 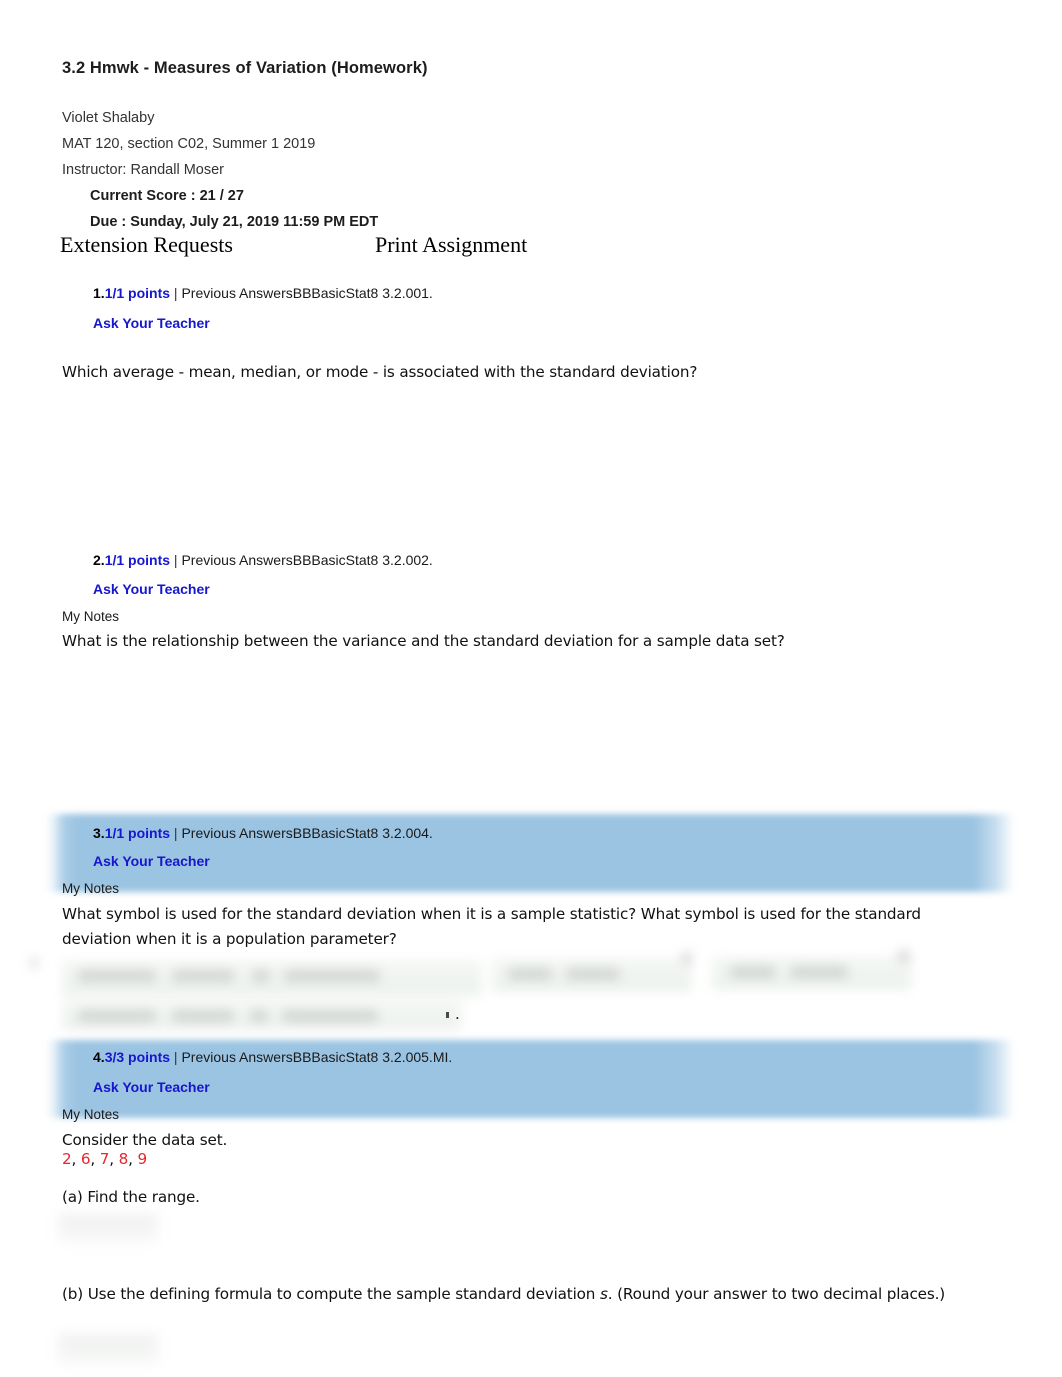 I want to click on question-2-number: 2., so click(x=99, y=560).